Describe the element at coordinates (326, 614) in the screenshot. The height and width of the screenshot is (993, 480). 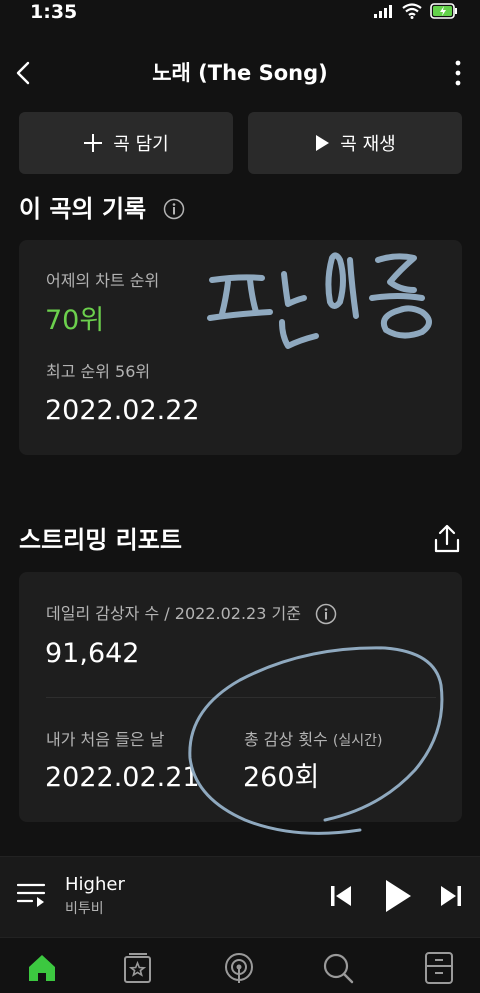
I see `daily-info-icon` at that location.